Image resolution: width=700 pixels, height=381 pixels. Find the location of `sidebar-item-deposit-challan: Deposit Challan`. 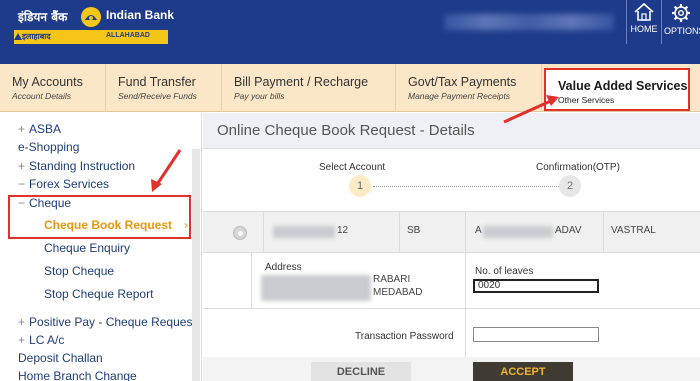

sidebar-item-deposit-challan: Deposit Challan is located at coordinates (60, 358).